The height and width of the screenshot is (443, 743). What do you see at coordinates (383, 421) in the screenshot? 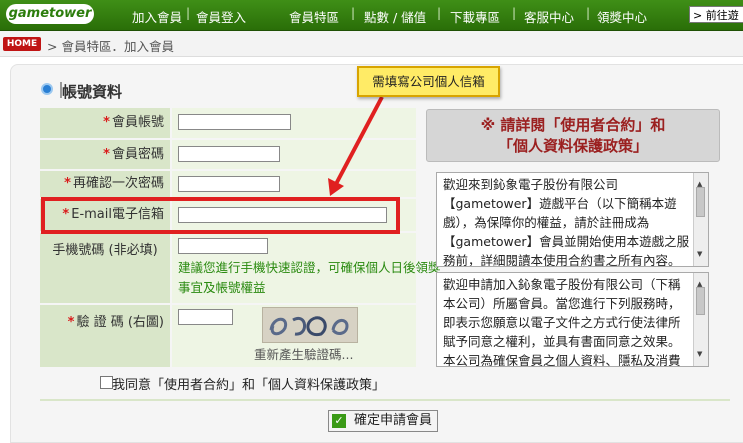
I see `submit-button: ✓ 確定申請會員` at bounding box center [383, 421].